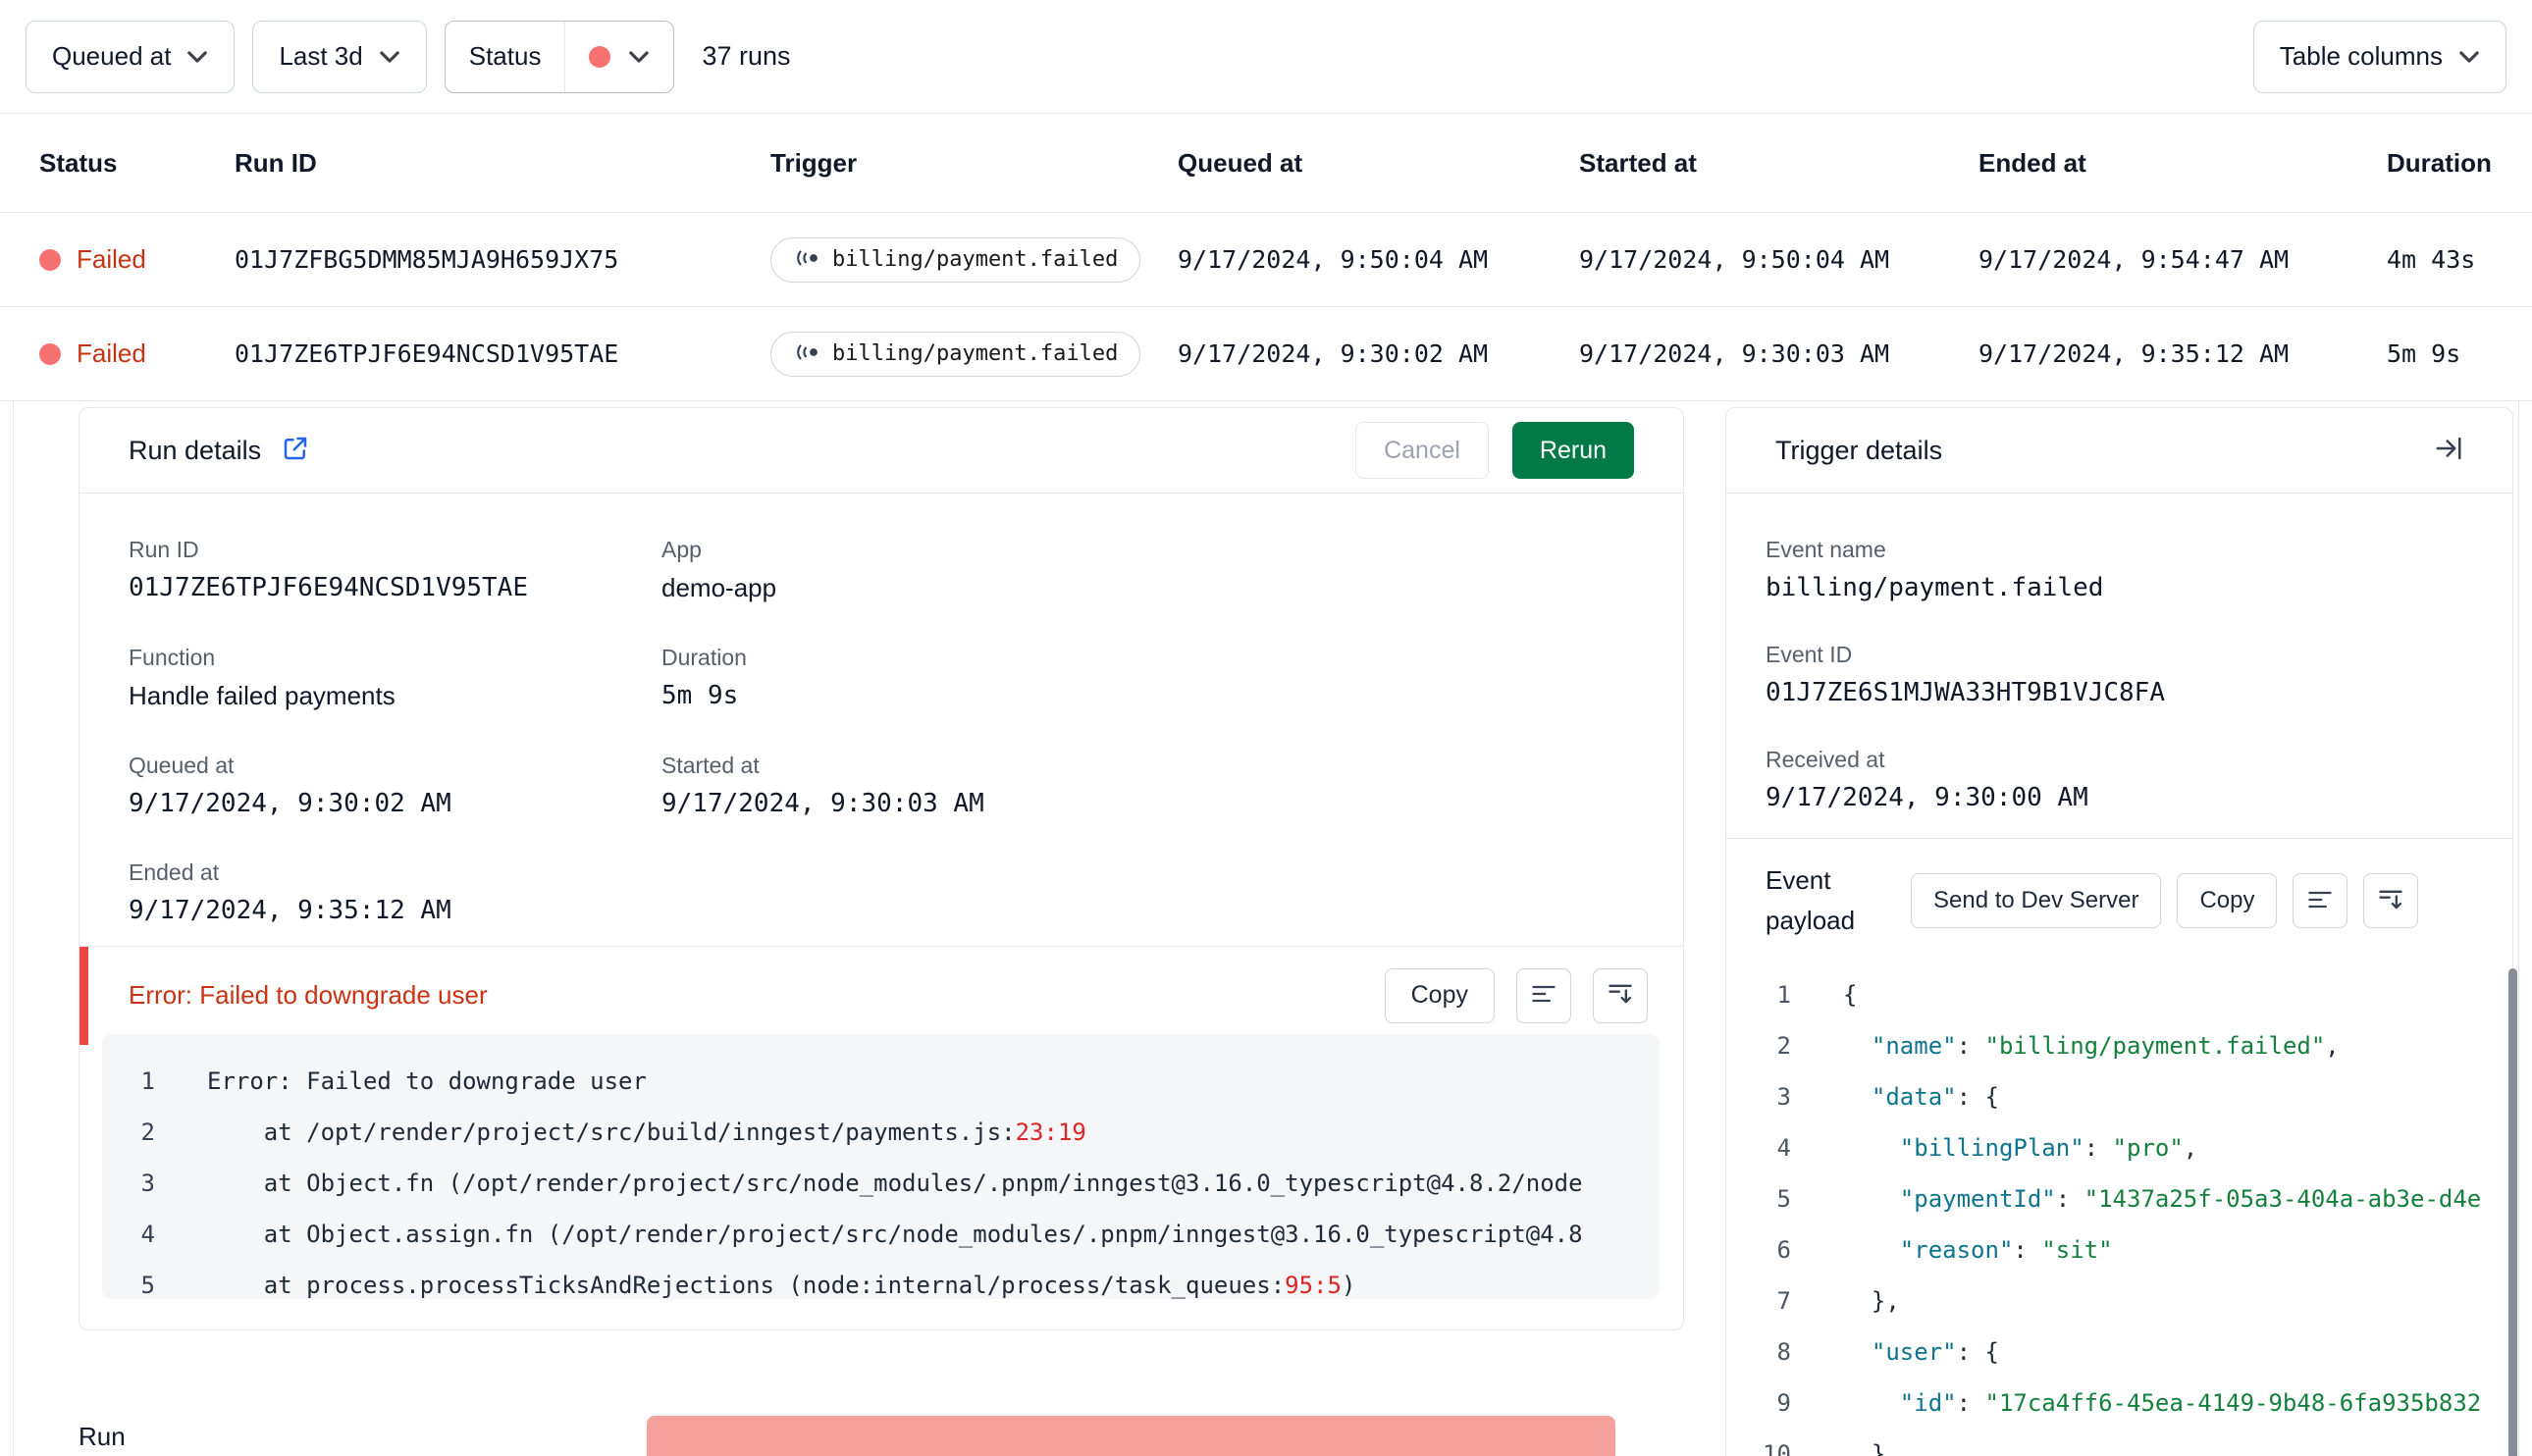  I want to click on field-queued-at: Queued at 9/17/2024, 9:30:02 AM, so click(395, 785).